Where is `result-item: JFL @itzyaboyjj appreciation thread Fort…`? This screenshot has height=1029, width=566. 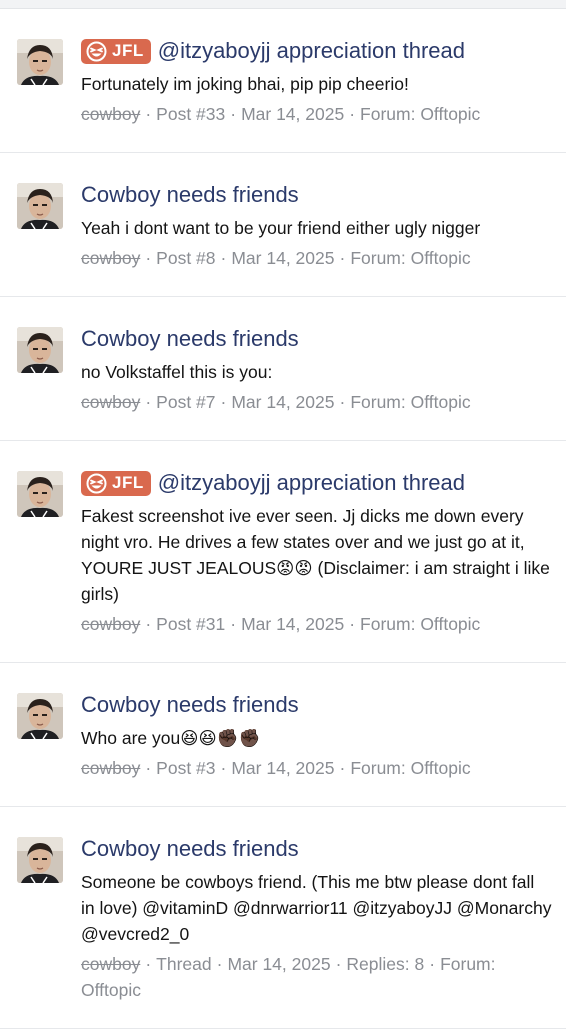
result-item: JFL @itzyaboyjj appreciation thread Fort… is located at coordinates (283, 81).